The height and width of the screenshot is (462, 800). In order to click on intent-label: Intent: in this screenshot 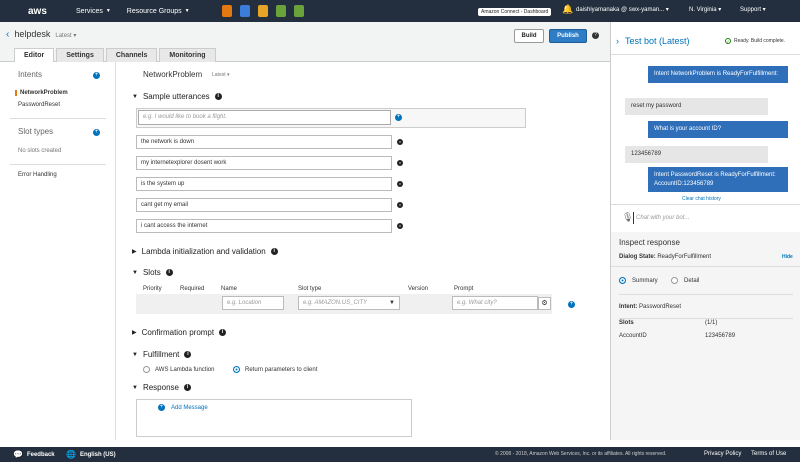, I will do `click(628, 307)`.